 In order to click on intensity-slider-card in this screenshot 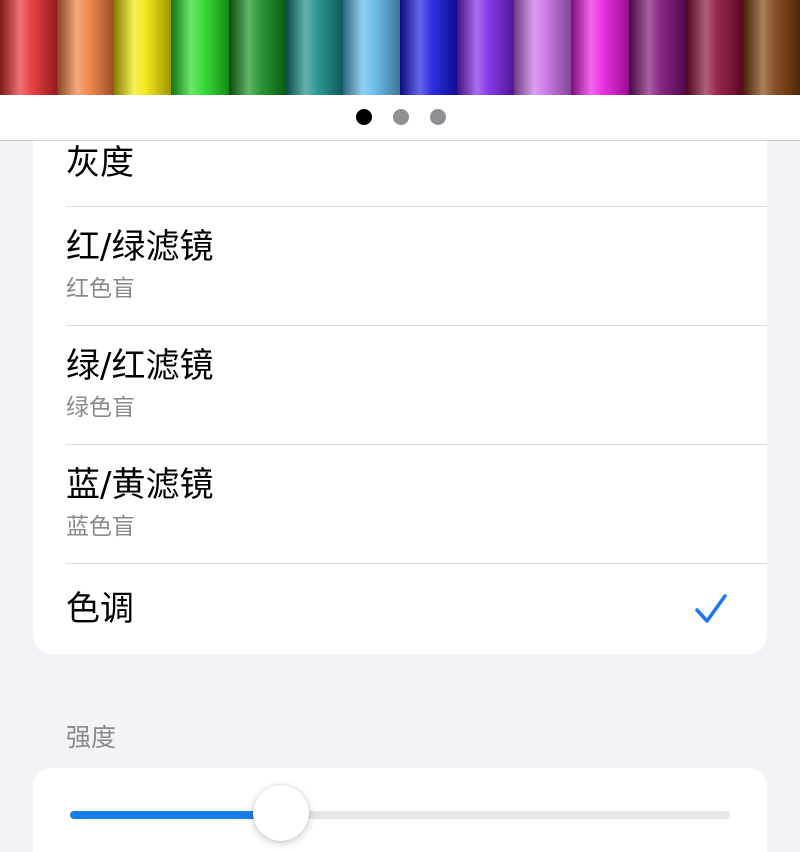, I will do `click(400, 810)`.